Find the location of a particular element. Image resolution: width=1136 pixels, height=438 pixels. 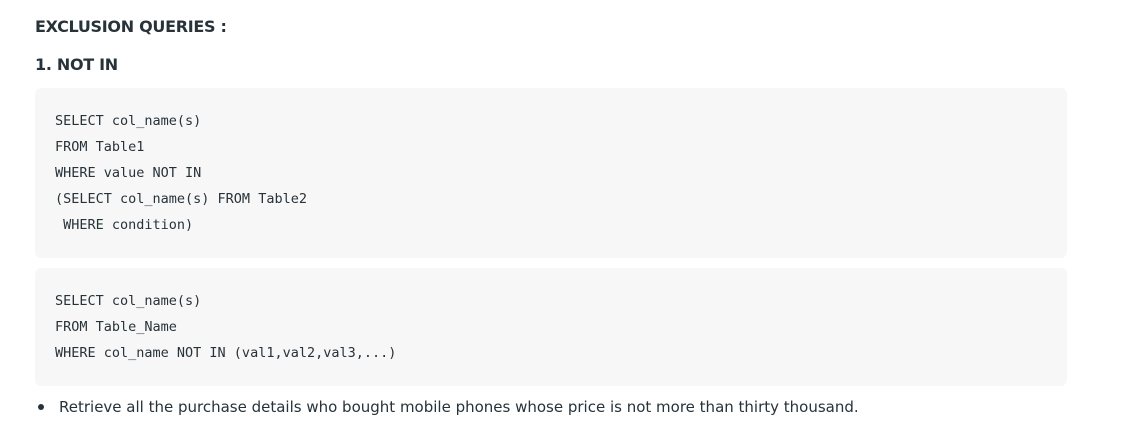

code-line: (SELECT col_name(s) FROM Table2 is located at coordinates (181, 199).